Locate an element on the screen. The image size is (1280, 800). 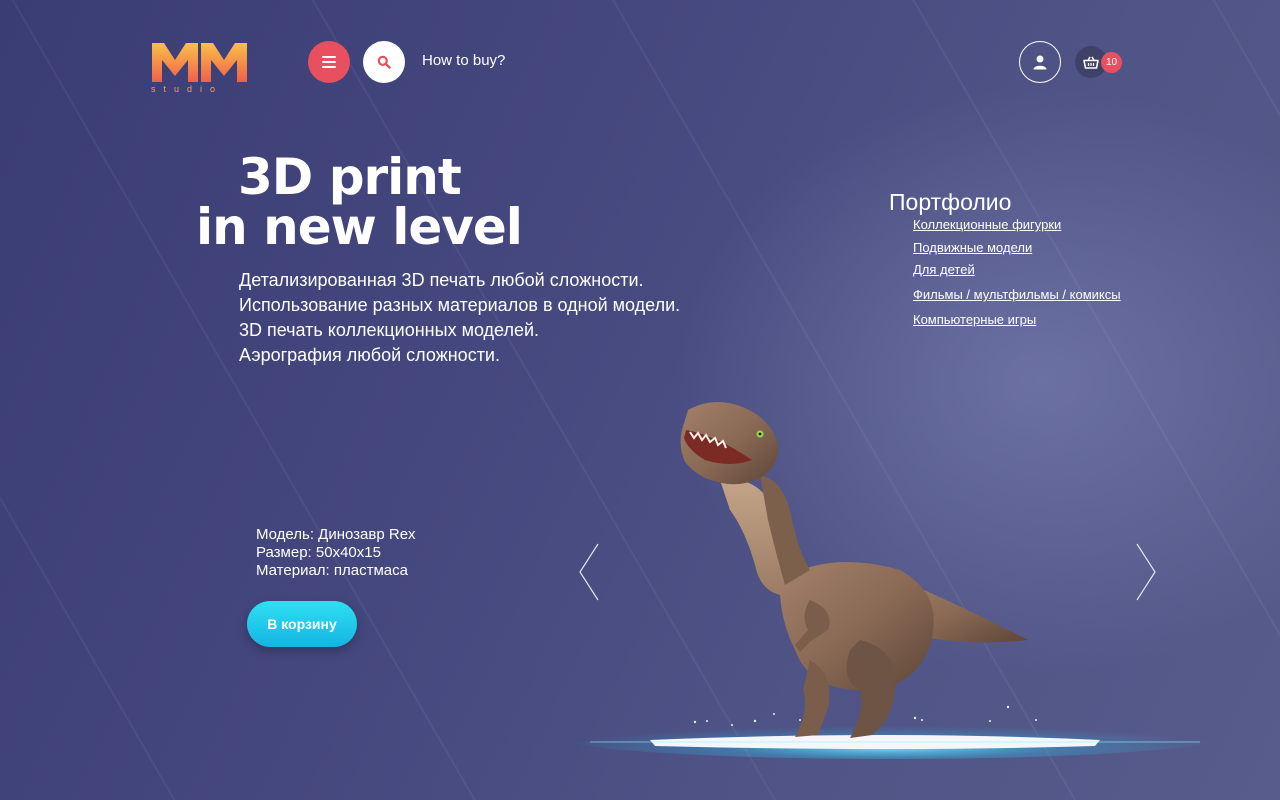
portfolio-heading: Портфолио is located at coordinates (950, 202).